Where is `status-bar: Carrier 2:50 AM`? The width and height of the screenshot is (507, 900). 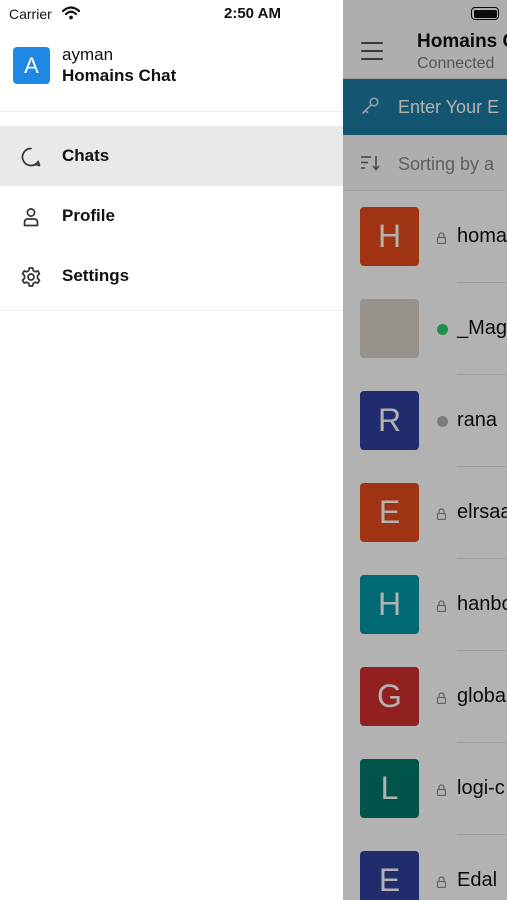 status-bar: Carrier 2:50 AM is located at coordinates (171, 14).